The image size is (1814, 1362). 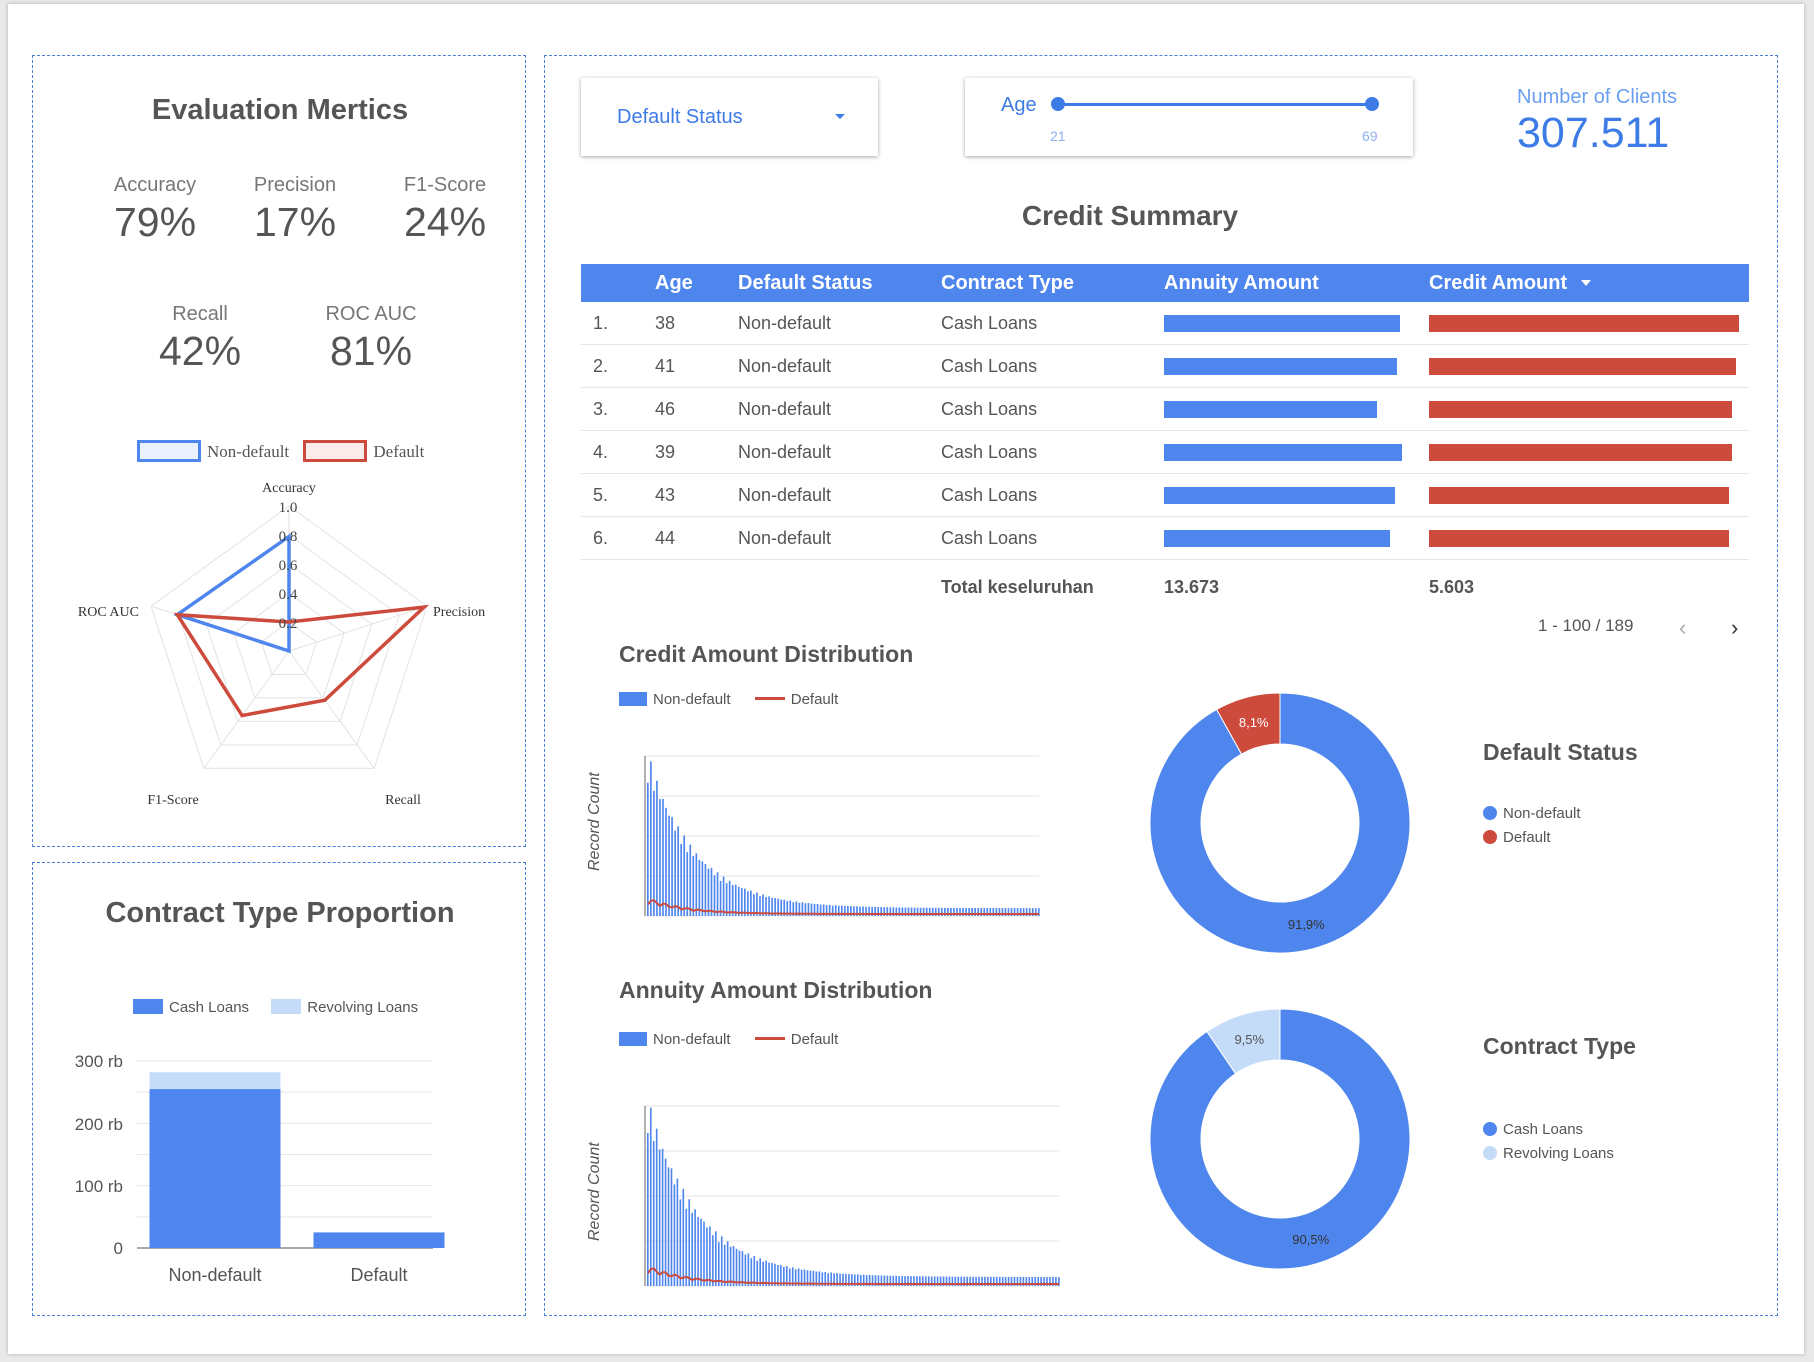 What do you see at coordinates (1165, 452) in the screenshot?
I see `table-row: 4. 39 Non-default Cash Loans` at bounding box center [1165, 452].